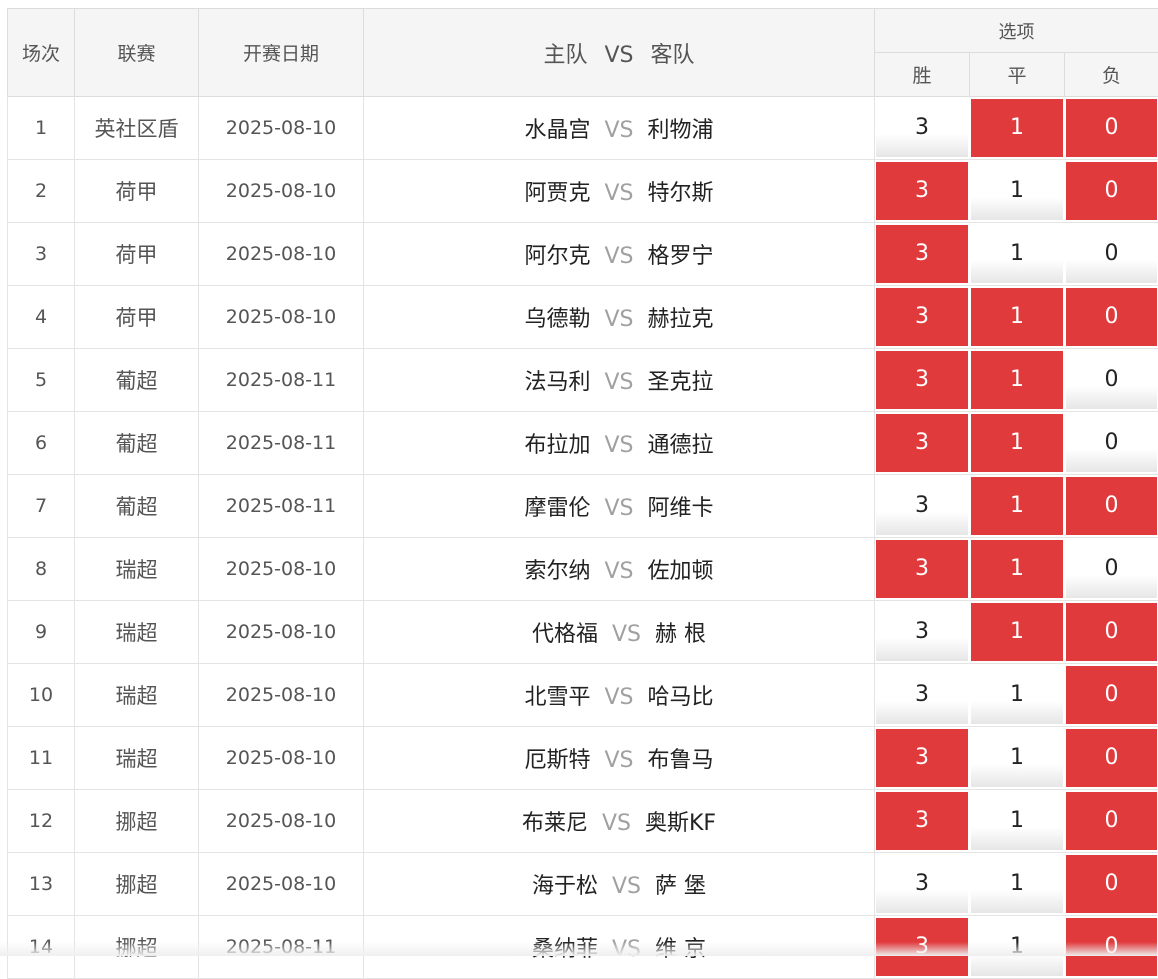 The width and height of the screenshot is (1158, 979). I want to click on header-lose: 负, so click(1111, 75).